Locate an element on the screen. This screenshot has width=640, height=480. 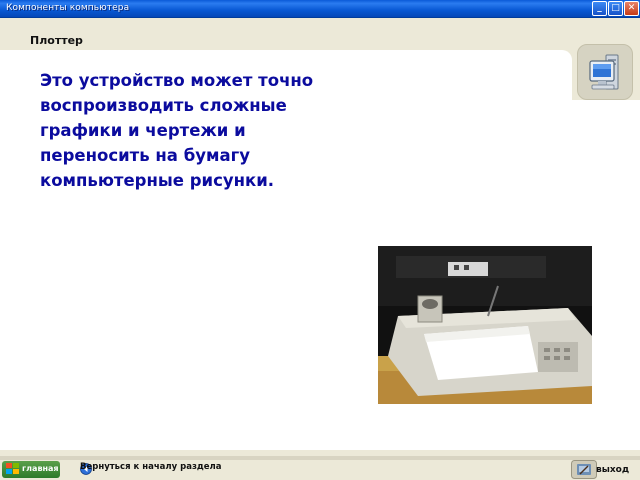
computer-icon-tile is located at coordinates (605, 72).